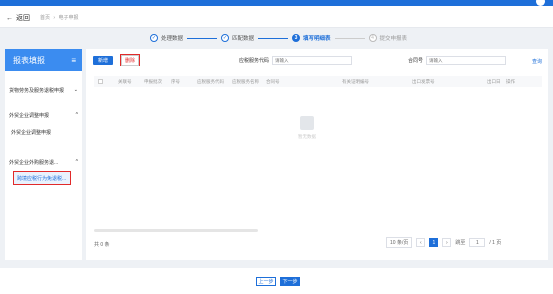  Describe the element at coordinates (254, 61) in the screenshot. I see `code-label: 应税服务代码` at that location.